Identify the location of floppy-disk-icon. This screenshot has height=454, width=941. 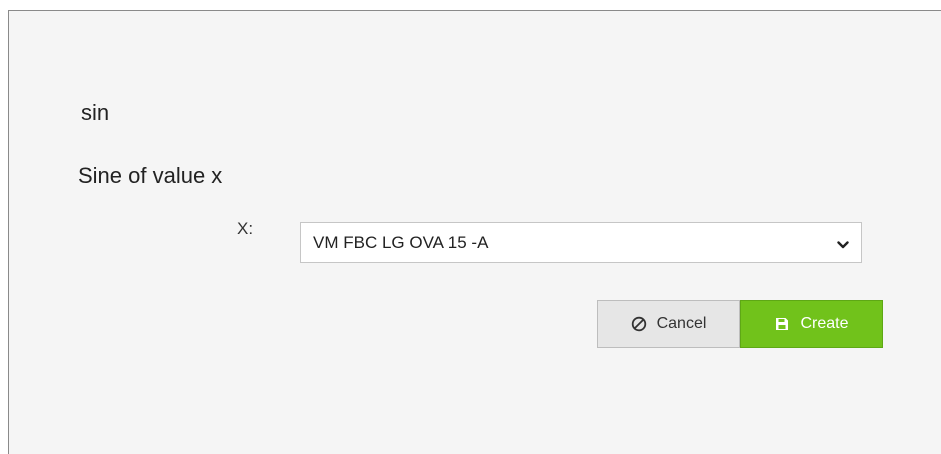
(782, 324).